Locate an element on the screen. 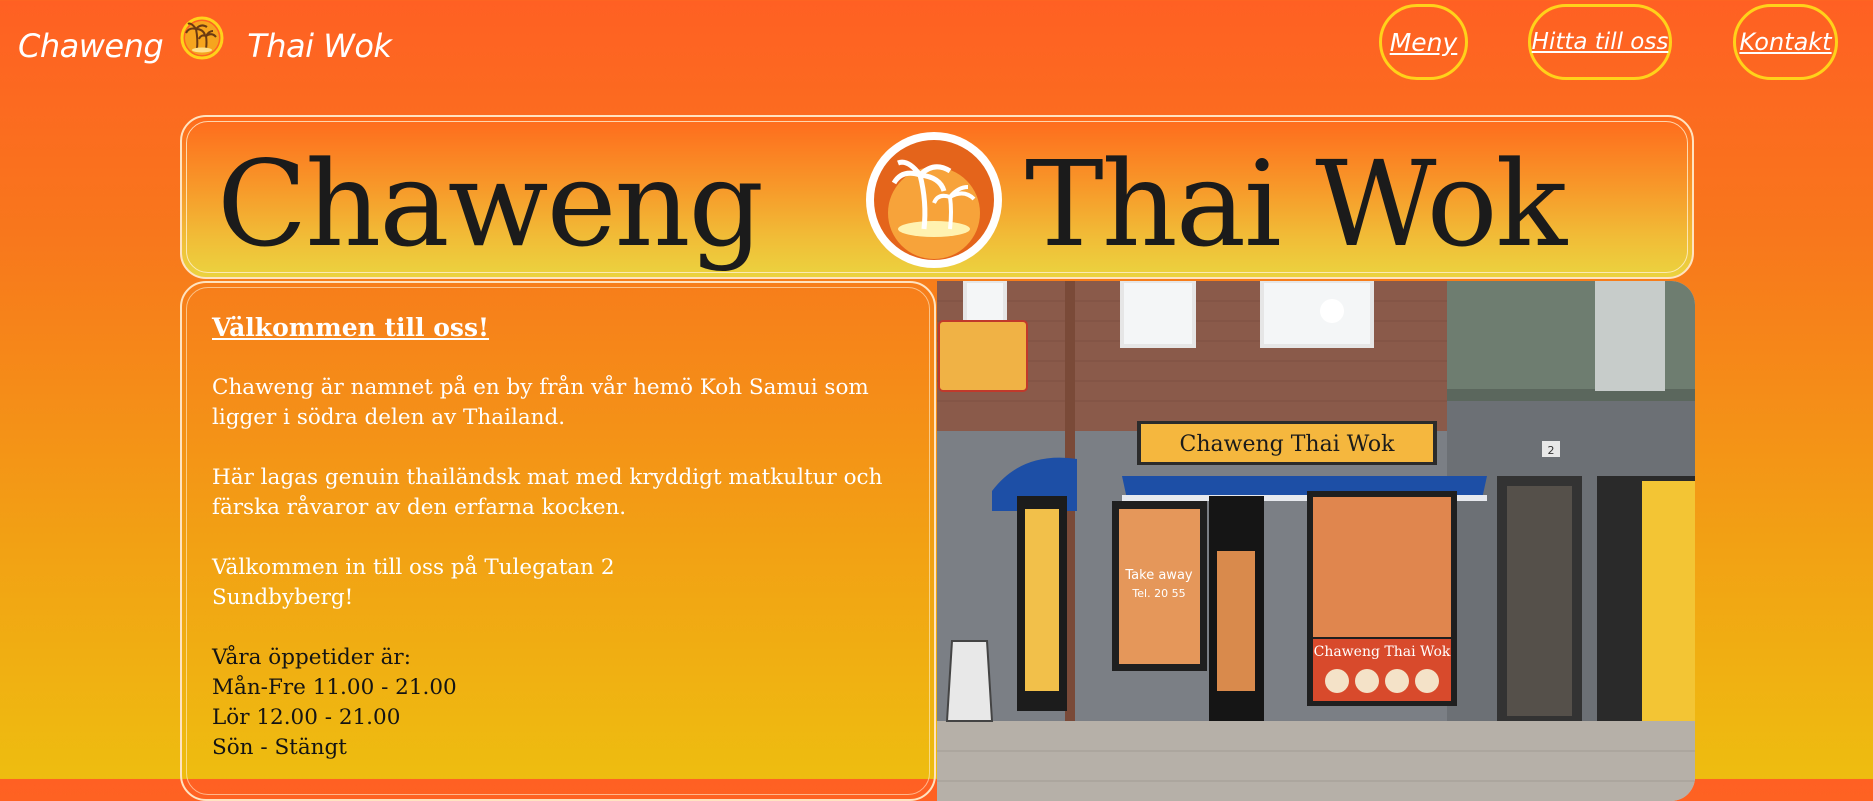 The width and height of the screenshot is (1873, 801). brand-name-right: Thai Wok is located at coordinates (319, 46).